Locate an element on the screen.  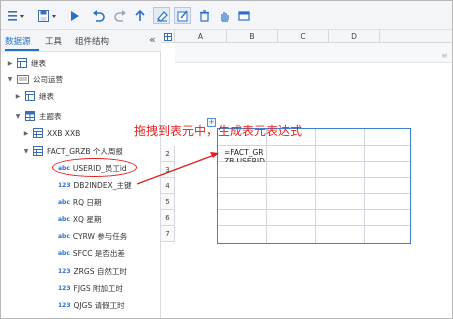
row-header: 7 is located at coordinates (168, 234).